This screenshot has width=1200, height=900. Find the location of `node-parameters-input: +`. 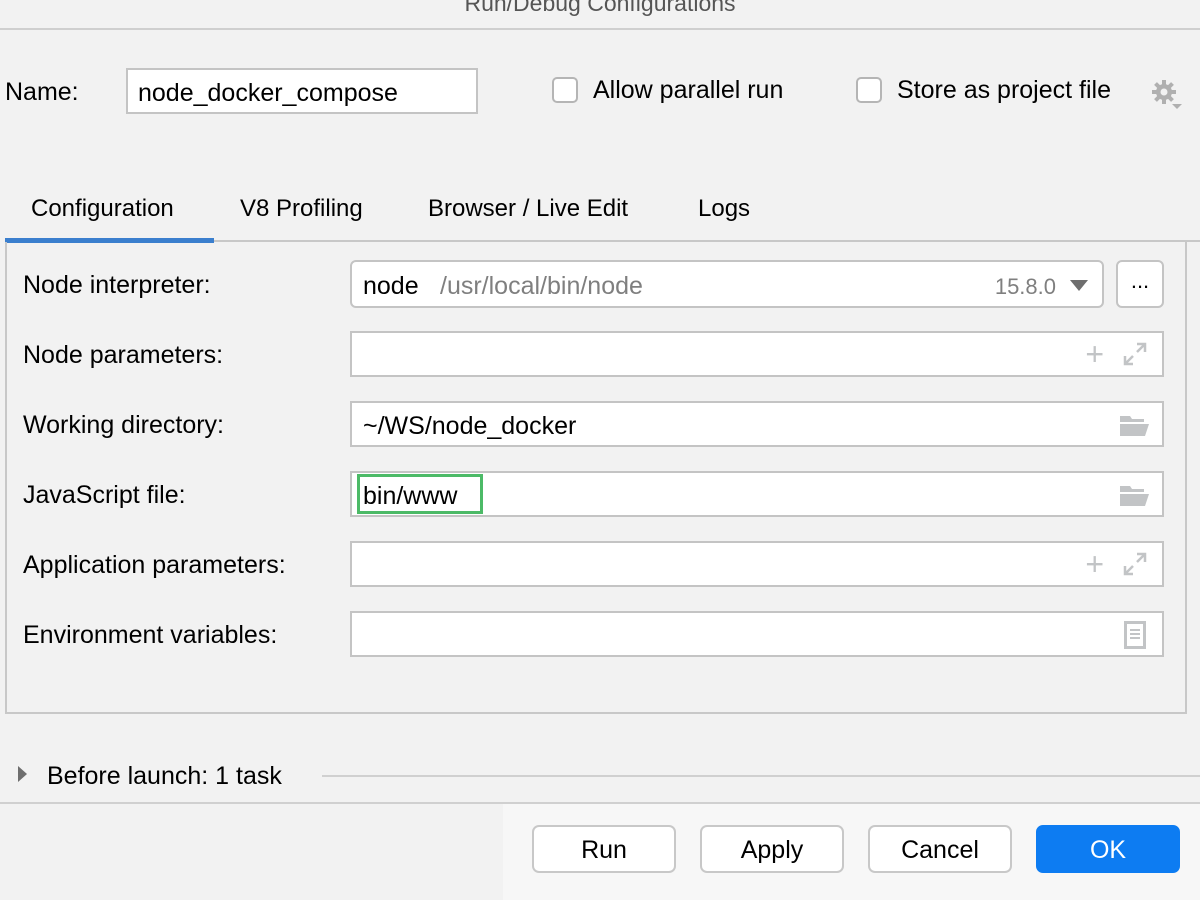

node-parameters-input: + is located at coordinates (757, 354).